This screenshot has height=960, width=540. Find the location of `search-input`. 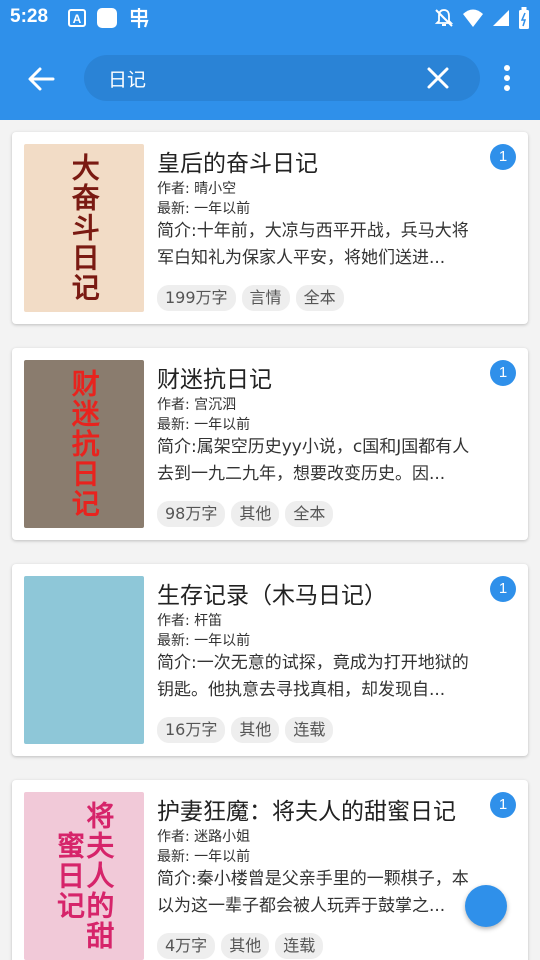

search-input is located at coordinates (258, 78).